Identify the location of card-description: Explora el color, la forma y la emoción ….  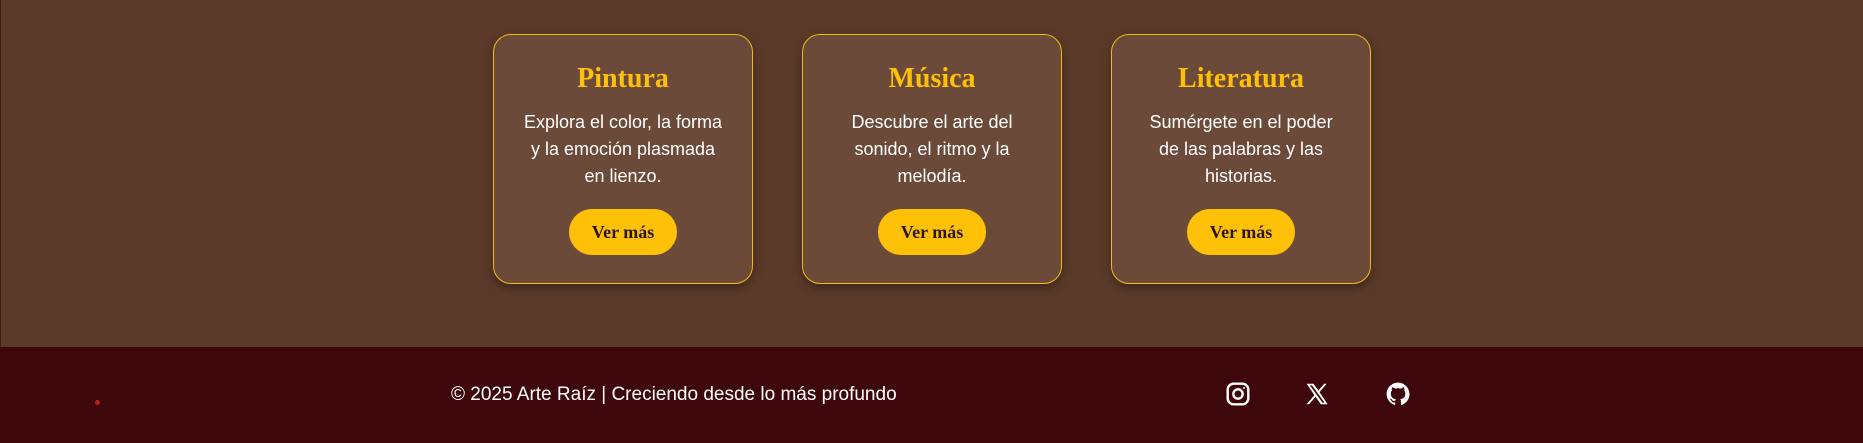
(623, 149).